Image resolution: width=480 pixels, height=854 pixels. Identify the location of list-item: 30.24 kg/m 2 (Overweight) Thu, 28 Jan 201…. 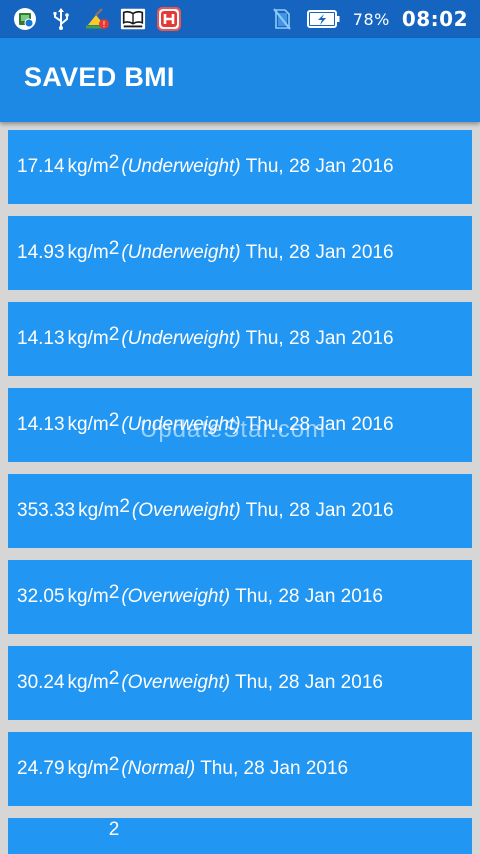
(240, 683).